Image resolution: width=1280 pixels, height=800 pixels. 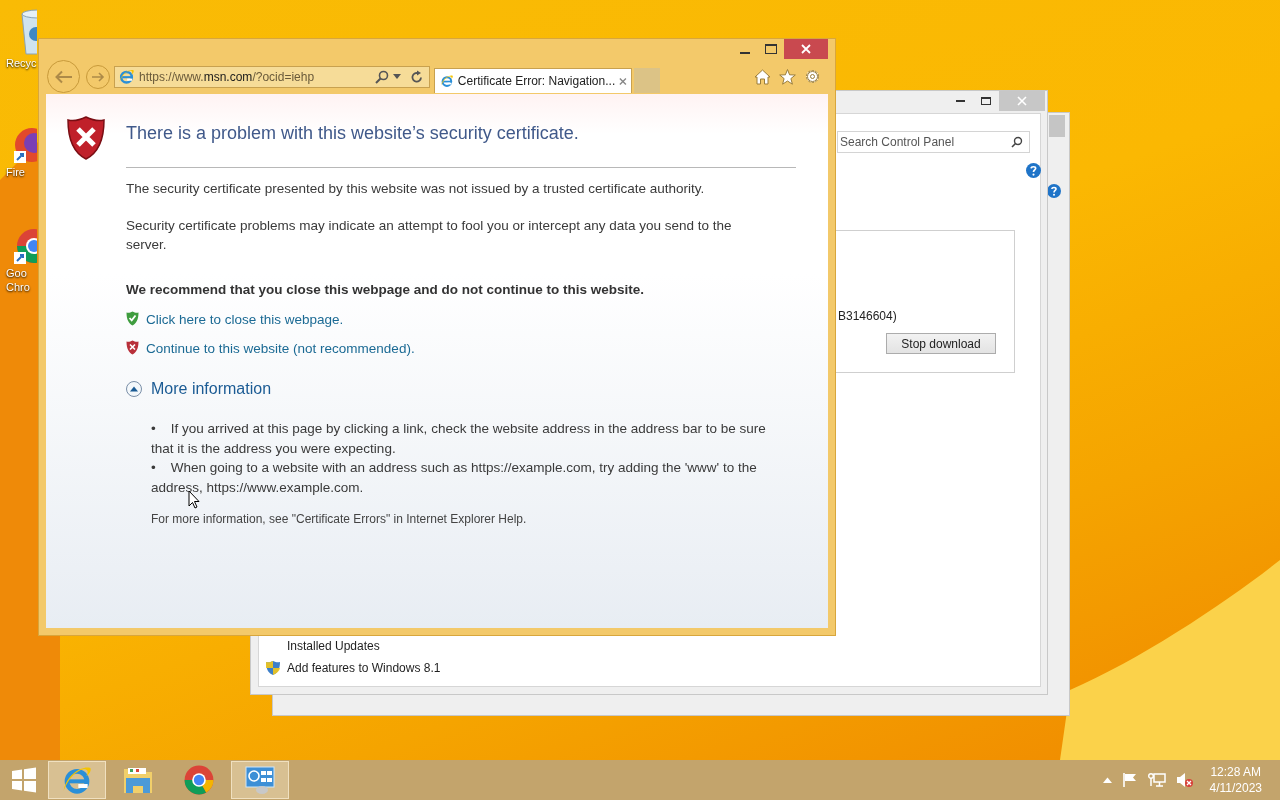 What do you see at coordinates (132, 347) in the screenshot?
I see `warning-shield-icon` at bounding box center [132, 347].